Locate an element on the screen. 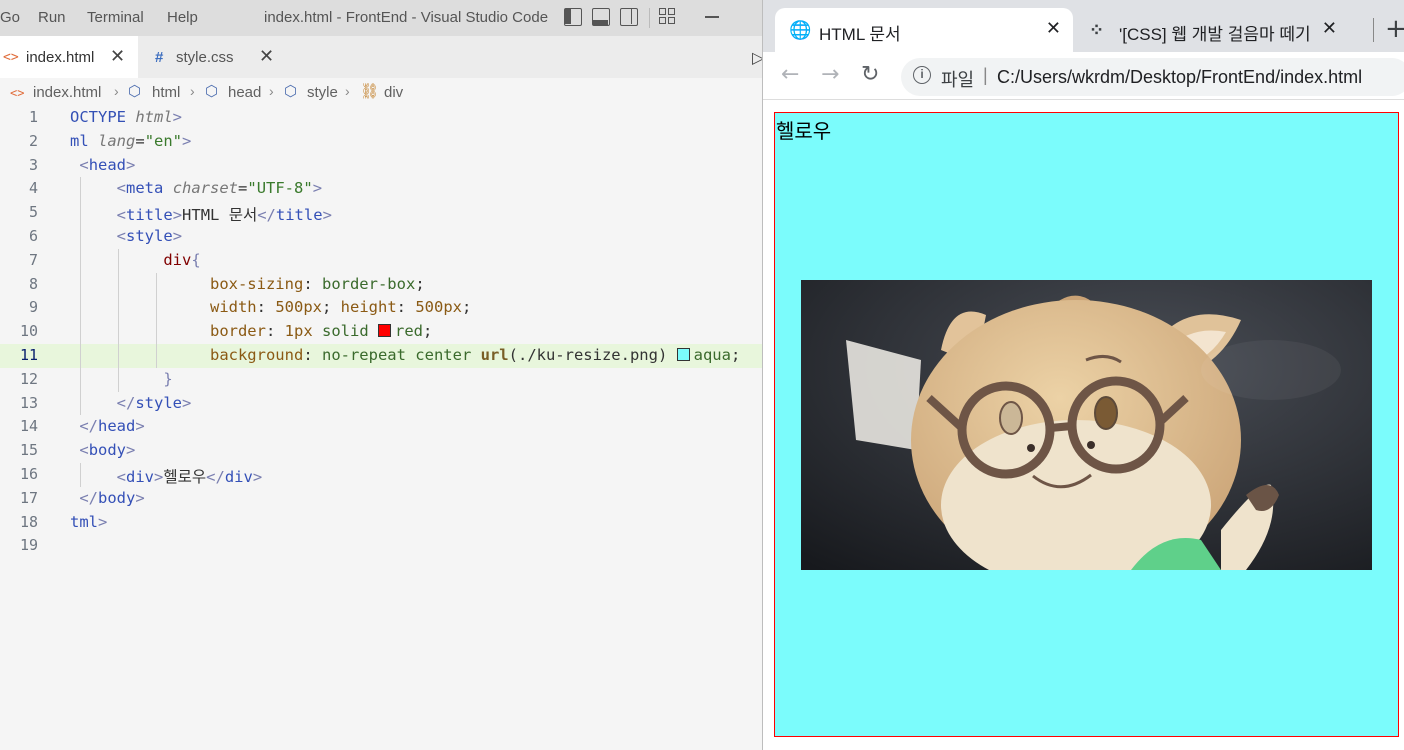 This screenshot has height=750, width=1404. css-file-icon: # is located at coordinates (159, 57).